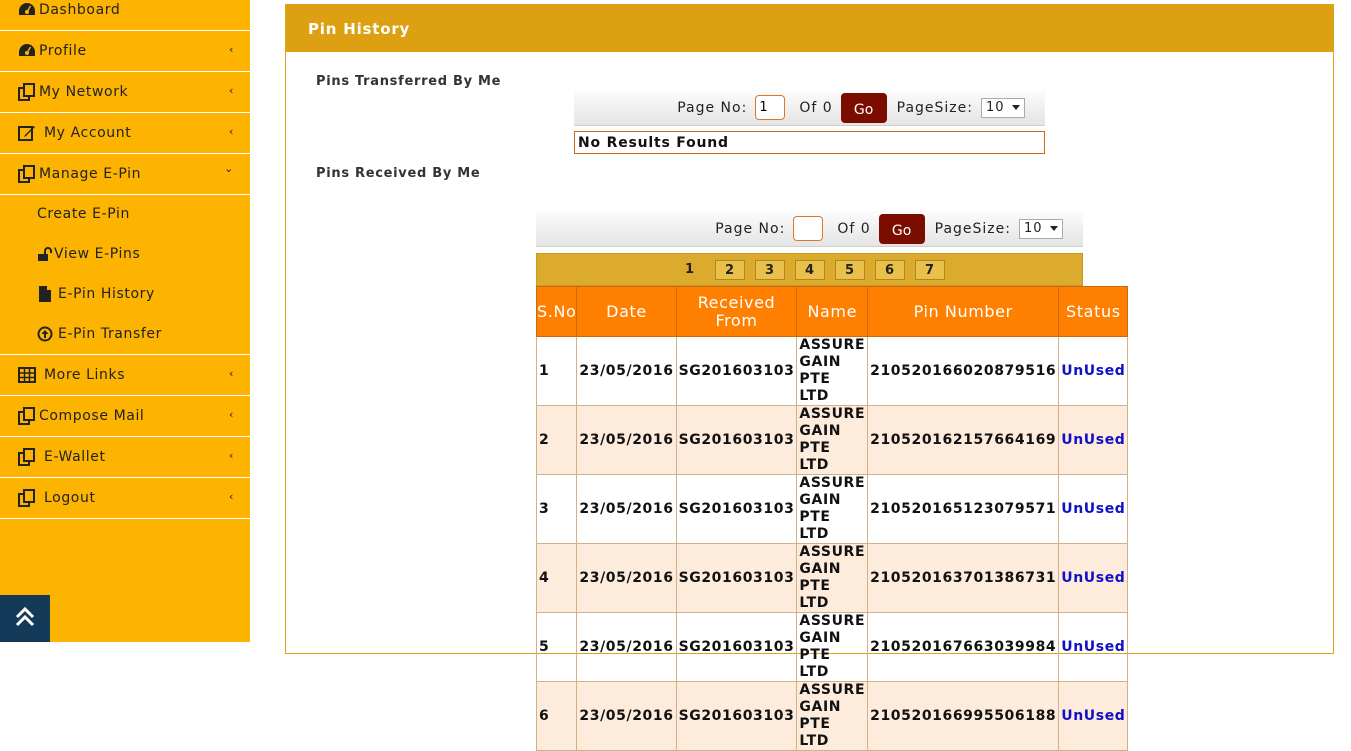  Describe the element at coordinates (769, 269) in the screenshot. I see `page-number-link: 3` at that location.